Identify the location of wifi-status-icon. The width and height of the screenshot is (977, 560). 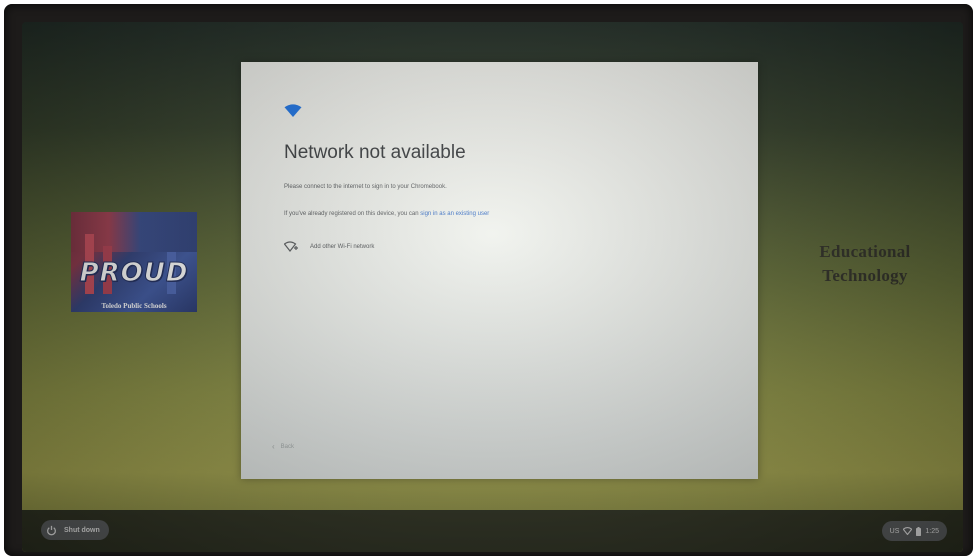
(908, 531).